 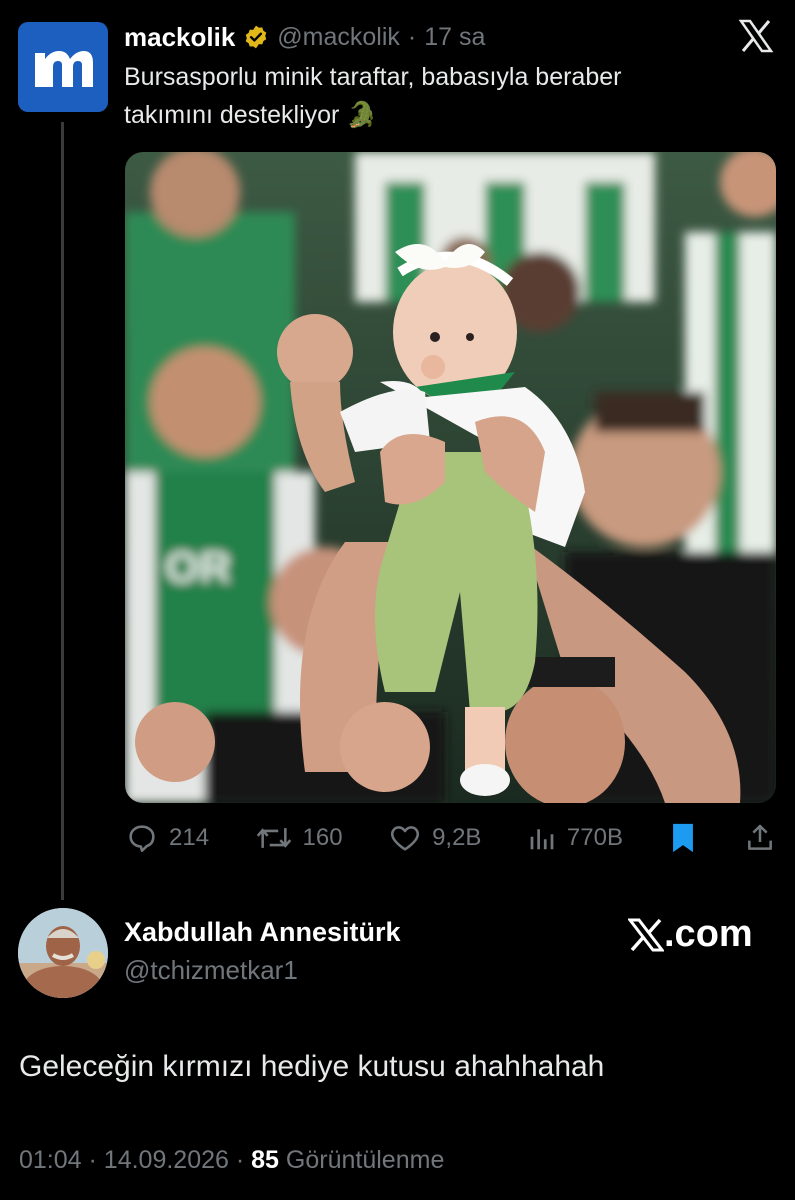 I want to click on reply-icon, so click(x=142, y=839).